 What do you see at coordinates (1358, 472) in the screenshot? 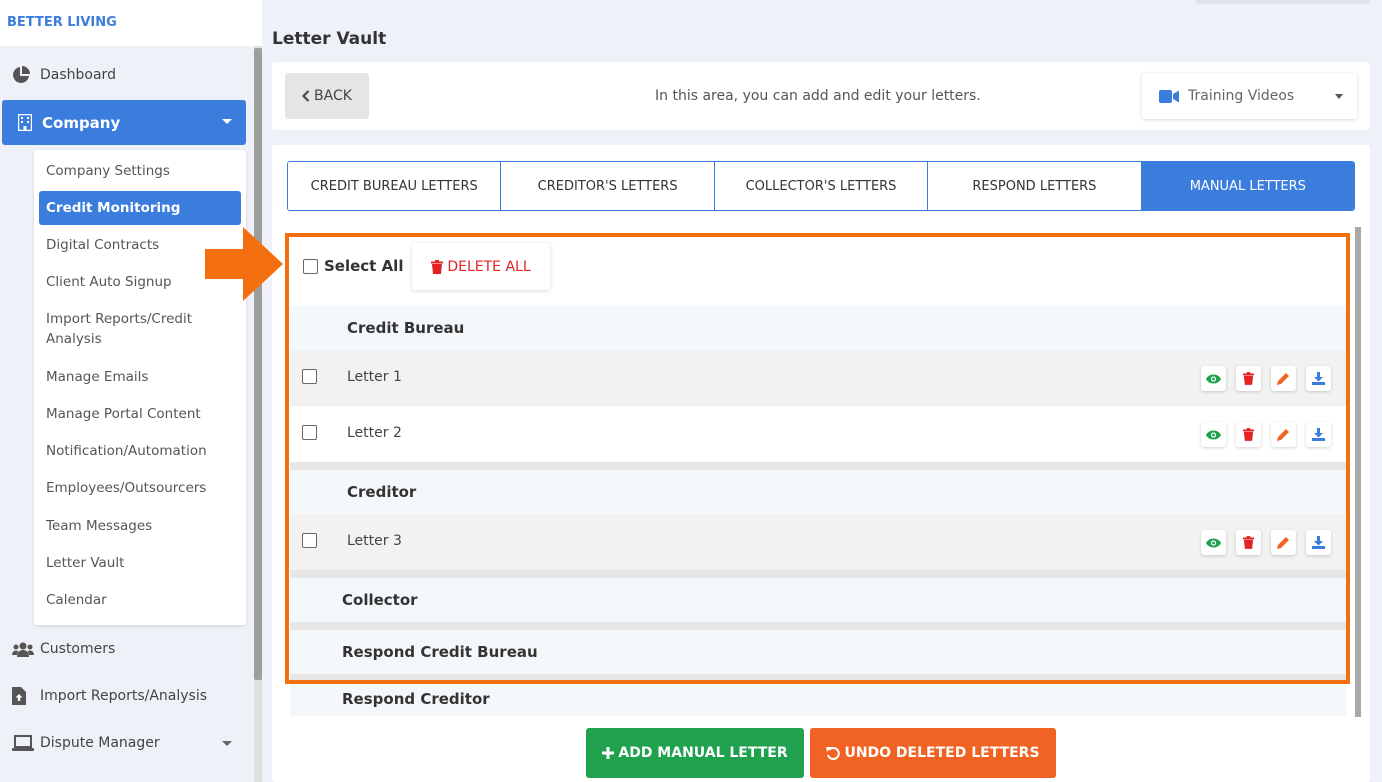
I see `list-scrollbar` at bounding box center [1358, 472].